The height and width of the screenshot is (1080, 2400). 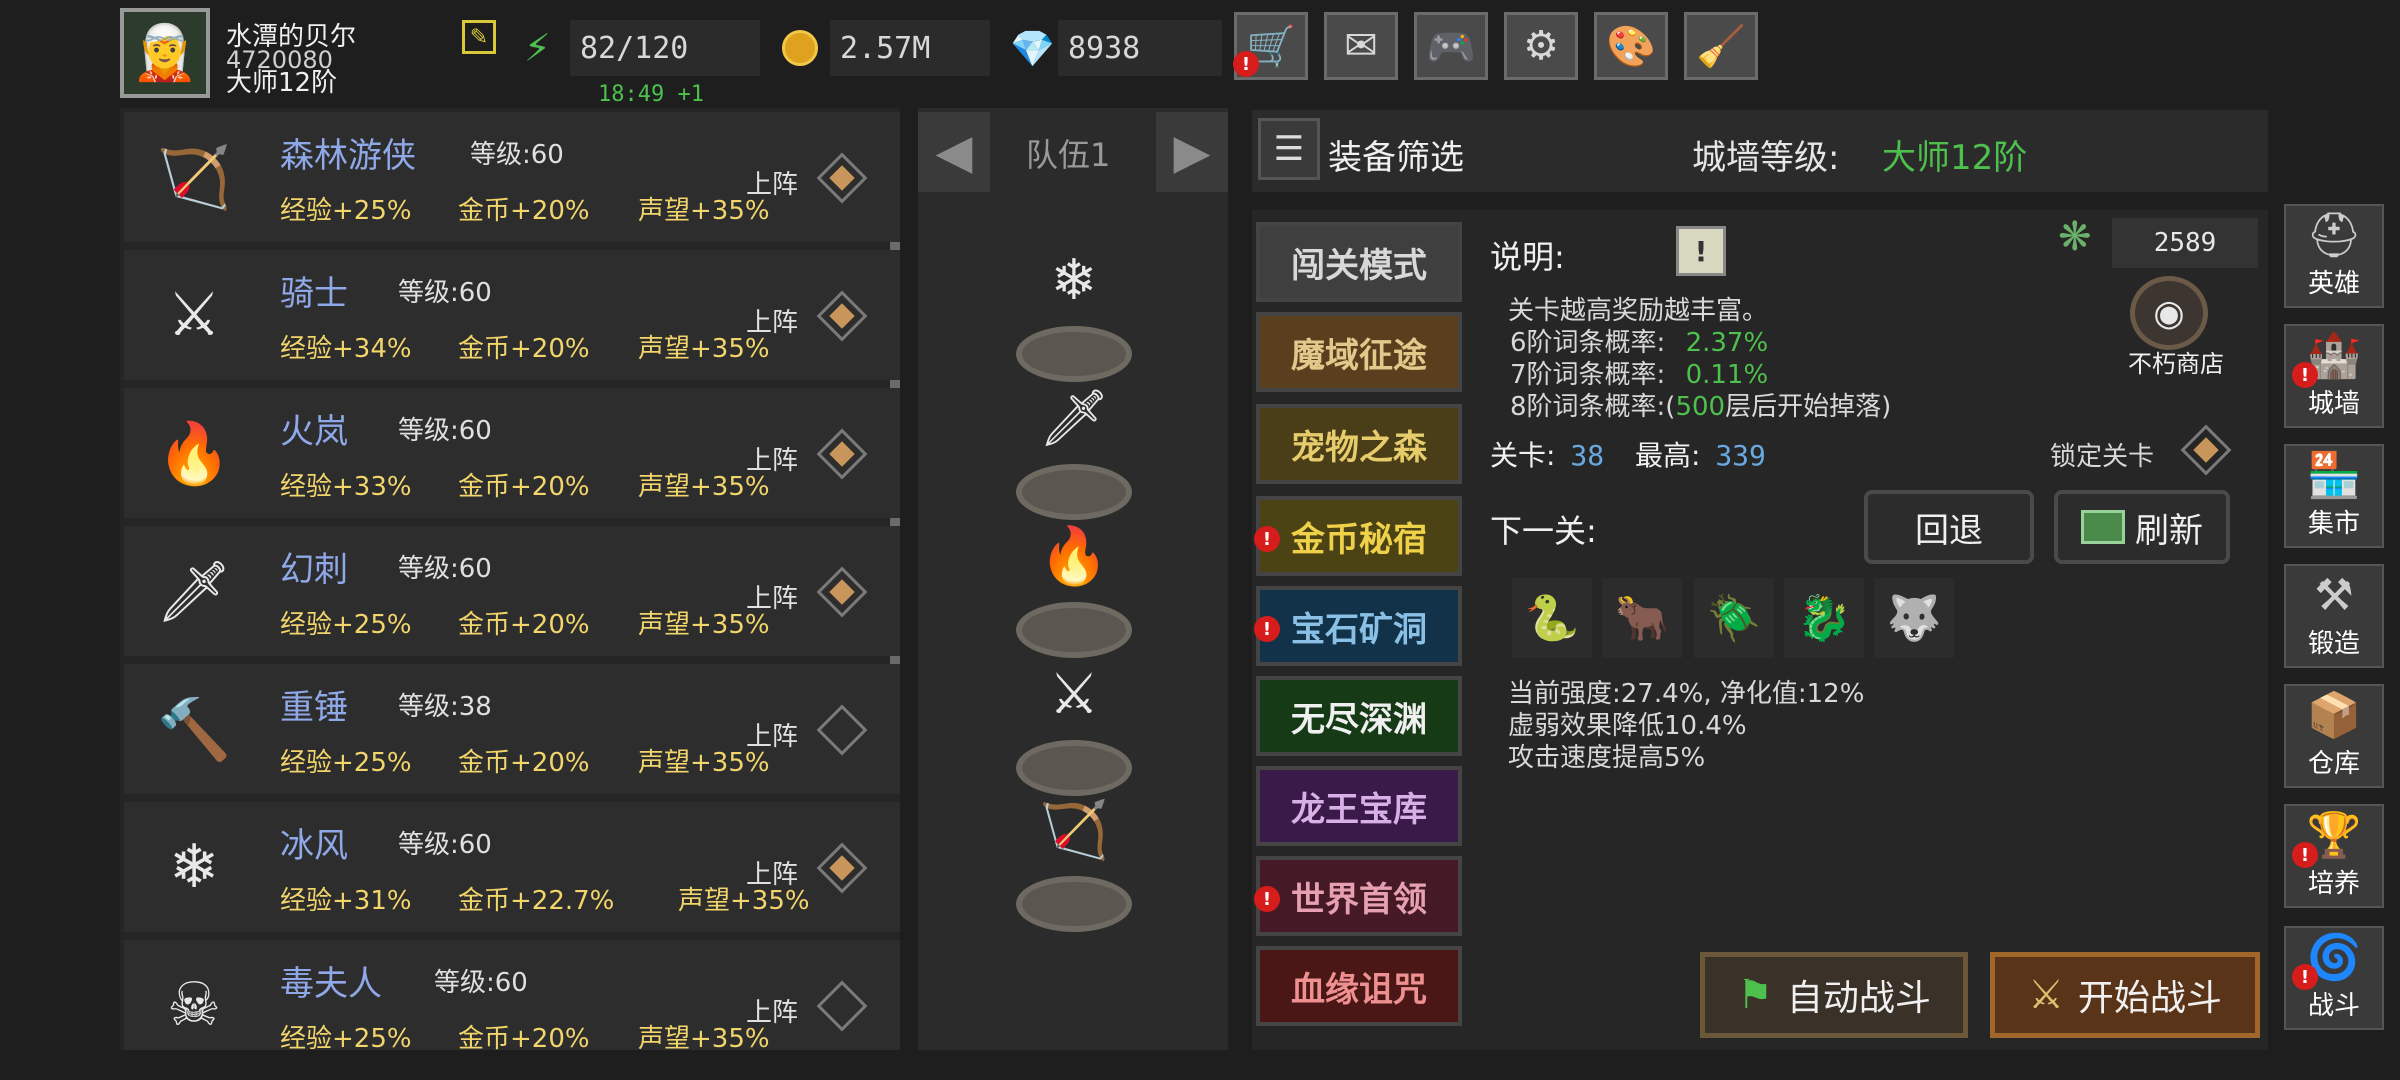 What do you see at coordinates (1955, 158) in the screenshot?
I see `wall-level-value: 大师12阶` at bounding box center [1955, 158].